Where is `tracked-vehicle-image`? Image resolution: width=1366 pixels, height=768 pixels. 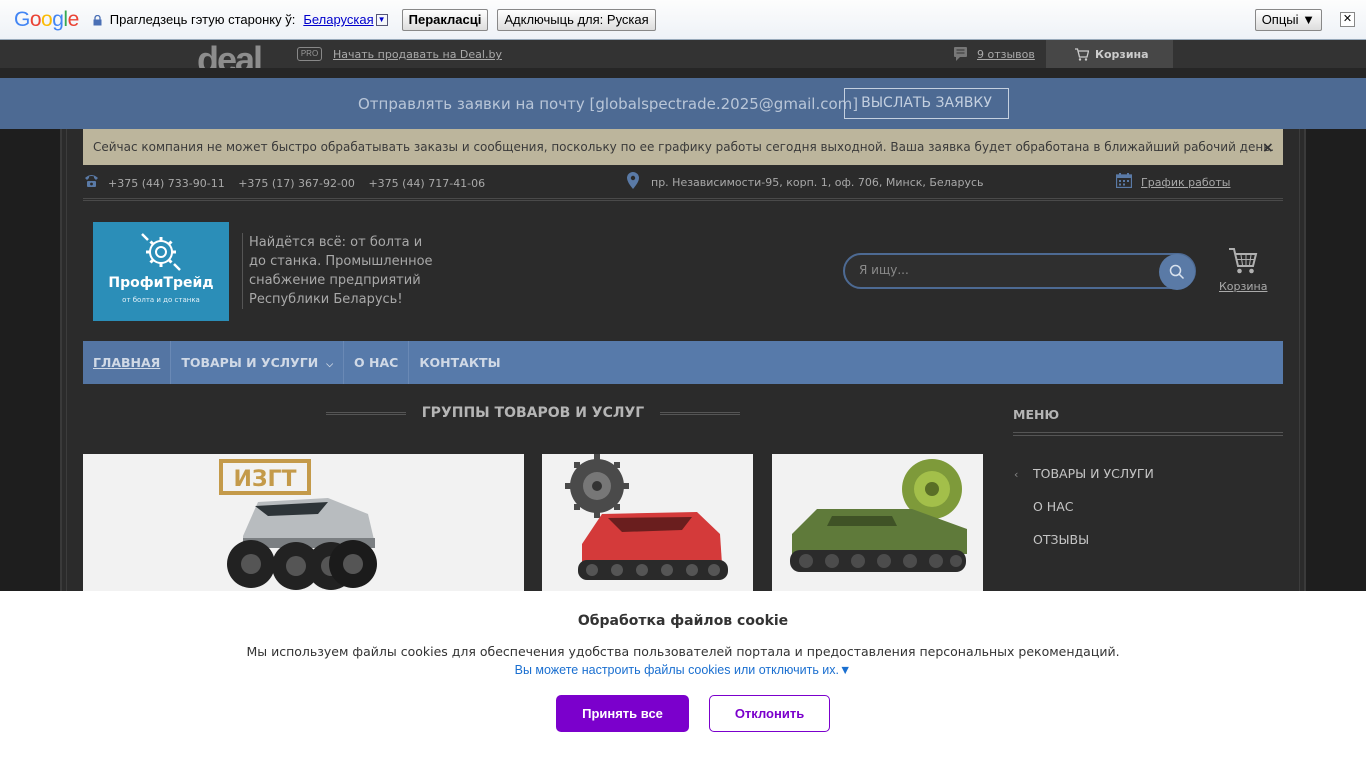 tracked-vehicle-image is located at coordinates (646, 517).